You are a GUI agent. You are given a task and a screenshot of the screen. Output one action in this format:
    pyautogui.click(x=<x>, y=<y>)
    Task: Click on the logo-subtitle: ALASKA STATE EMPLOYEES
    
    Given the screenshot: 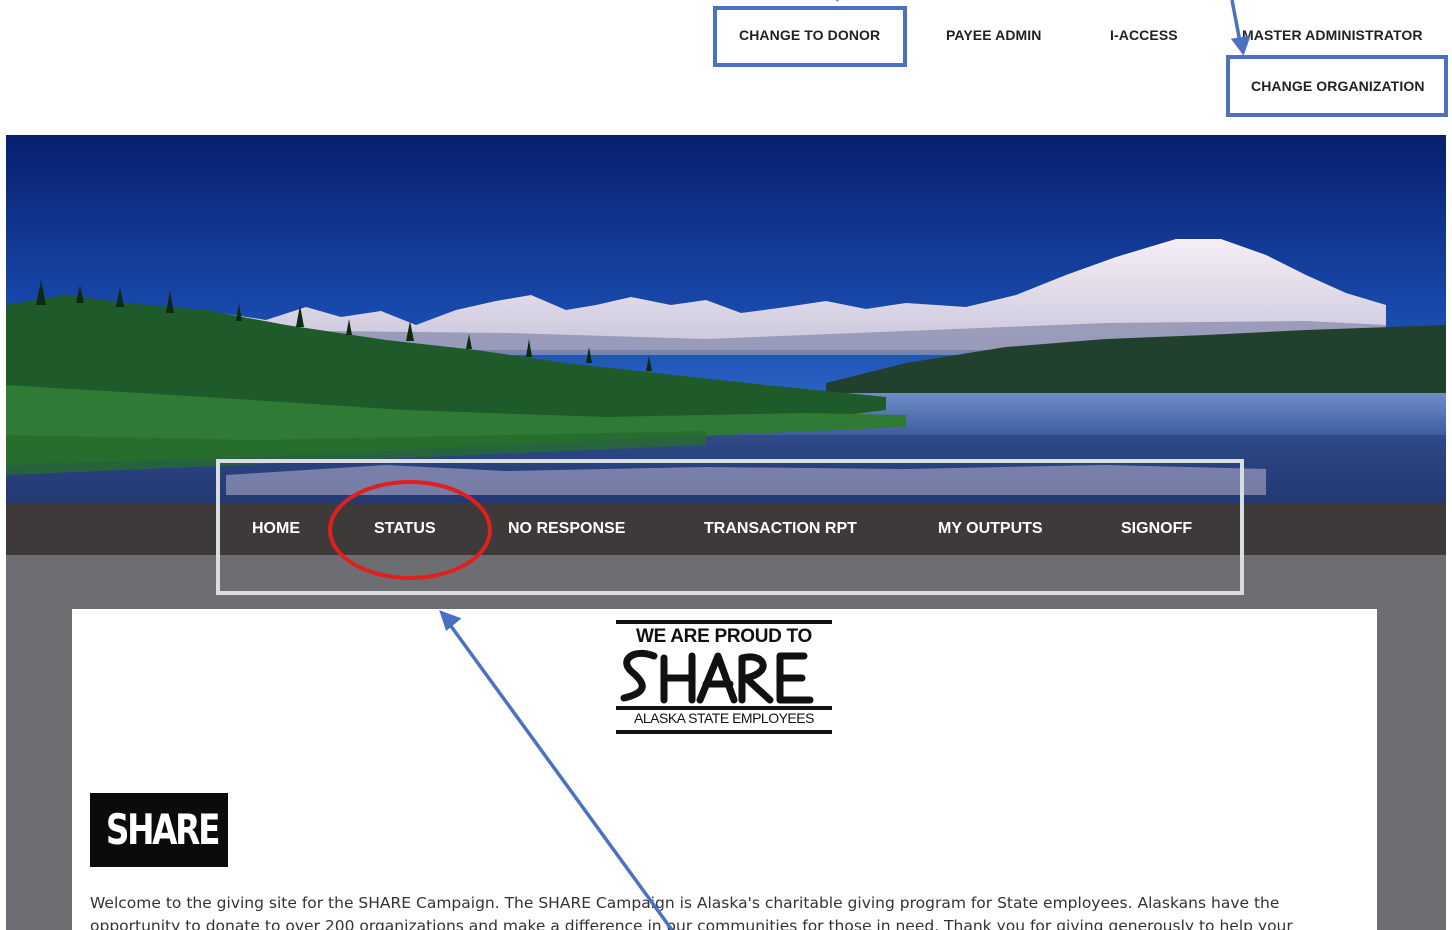 What is the action you would take?
    pyautogui.click(x=724, y=718)
    